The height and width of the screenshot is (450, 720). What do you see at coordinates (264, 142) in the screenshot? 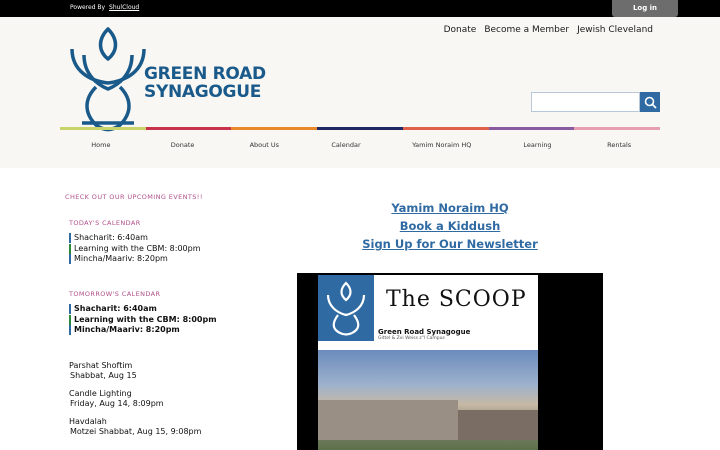
I see `nav-about-us: About Us` at bounding box center [264, 142].